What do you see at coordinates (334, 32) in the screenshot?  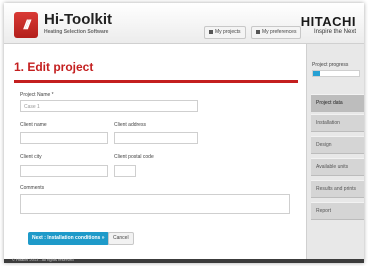 I see `brand-tagline: Inspire the Next` at bounding box center [334, 32].